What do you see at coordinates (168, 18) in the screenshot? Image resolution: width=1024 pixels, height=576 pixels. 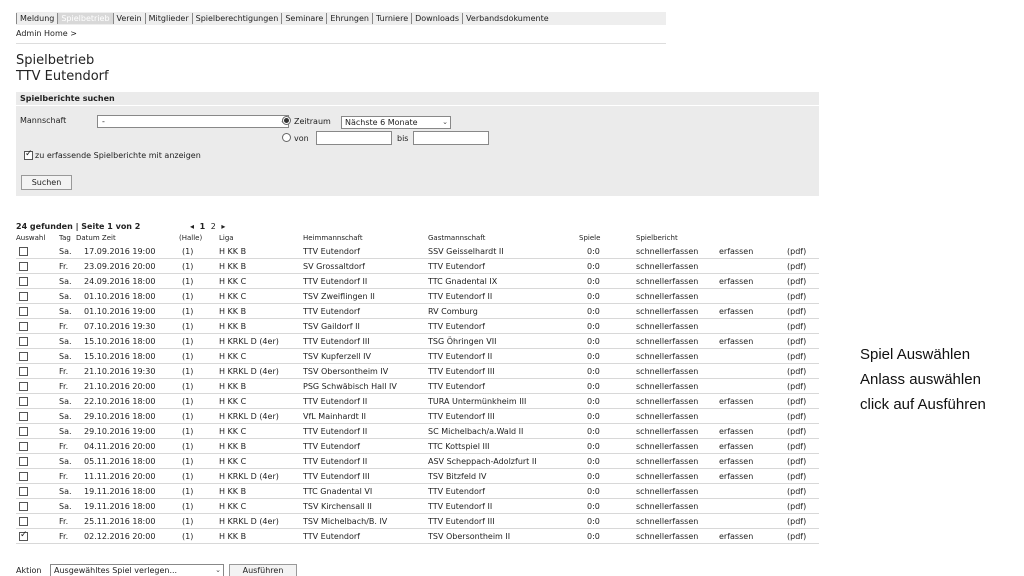 I see `nav-item-mitglieder: Mitglieder` at bounding box center [168, 18].